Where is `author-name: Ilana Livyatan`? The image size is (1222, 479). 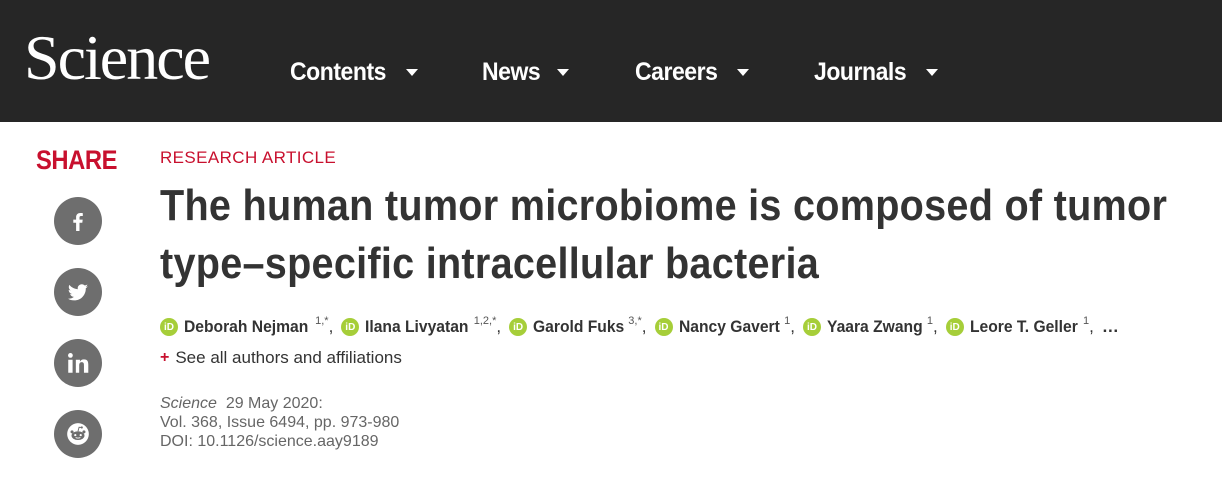 author-name: Ilana Livyatan is located at coordinates (417, 326).